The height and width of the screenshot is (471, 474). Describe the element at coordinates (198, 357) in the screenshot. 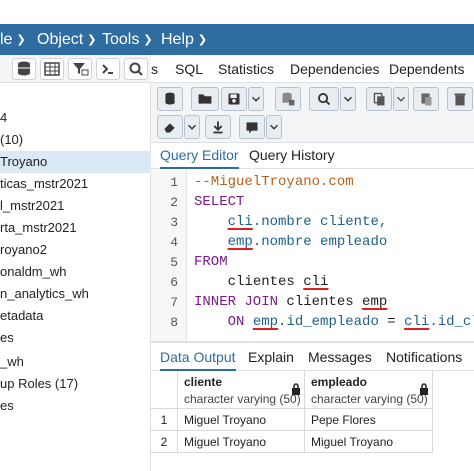

I see `tab-data-output: Data Output` at that location.